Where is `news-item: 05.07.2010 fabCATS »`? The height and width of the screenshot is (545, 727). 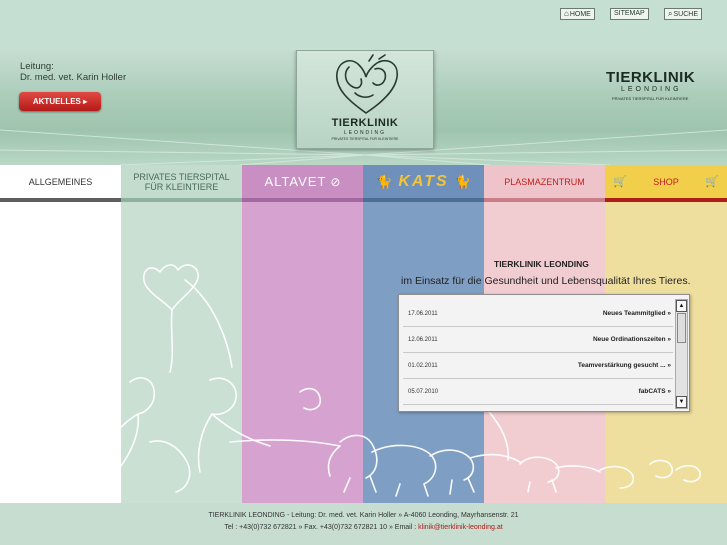 news-item: 05.07.2010 fabCATS » is located at coordinates (538, 393).